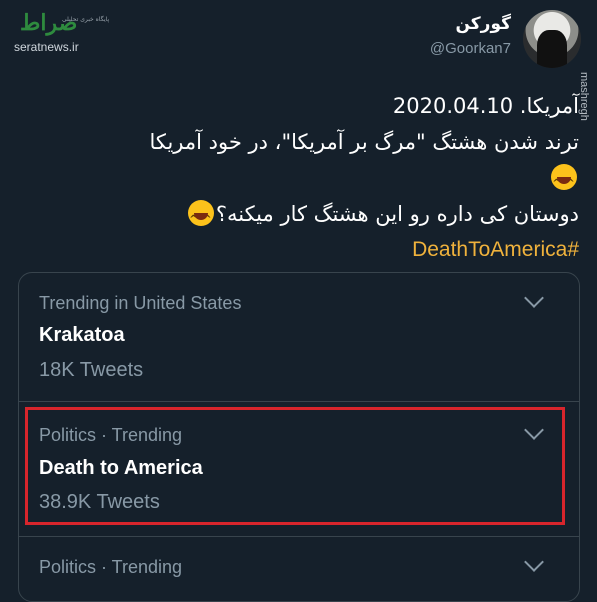 This screenshot has height=602, width=597. Describe the element at coordinates (86, 19) in the screenshot. I see `watermark-tagline: پایگاه خبری تحلیلی` at that location.